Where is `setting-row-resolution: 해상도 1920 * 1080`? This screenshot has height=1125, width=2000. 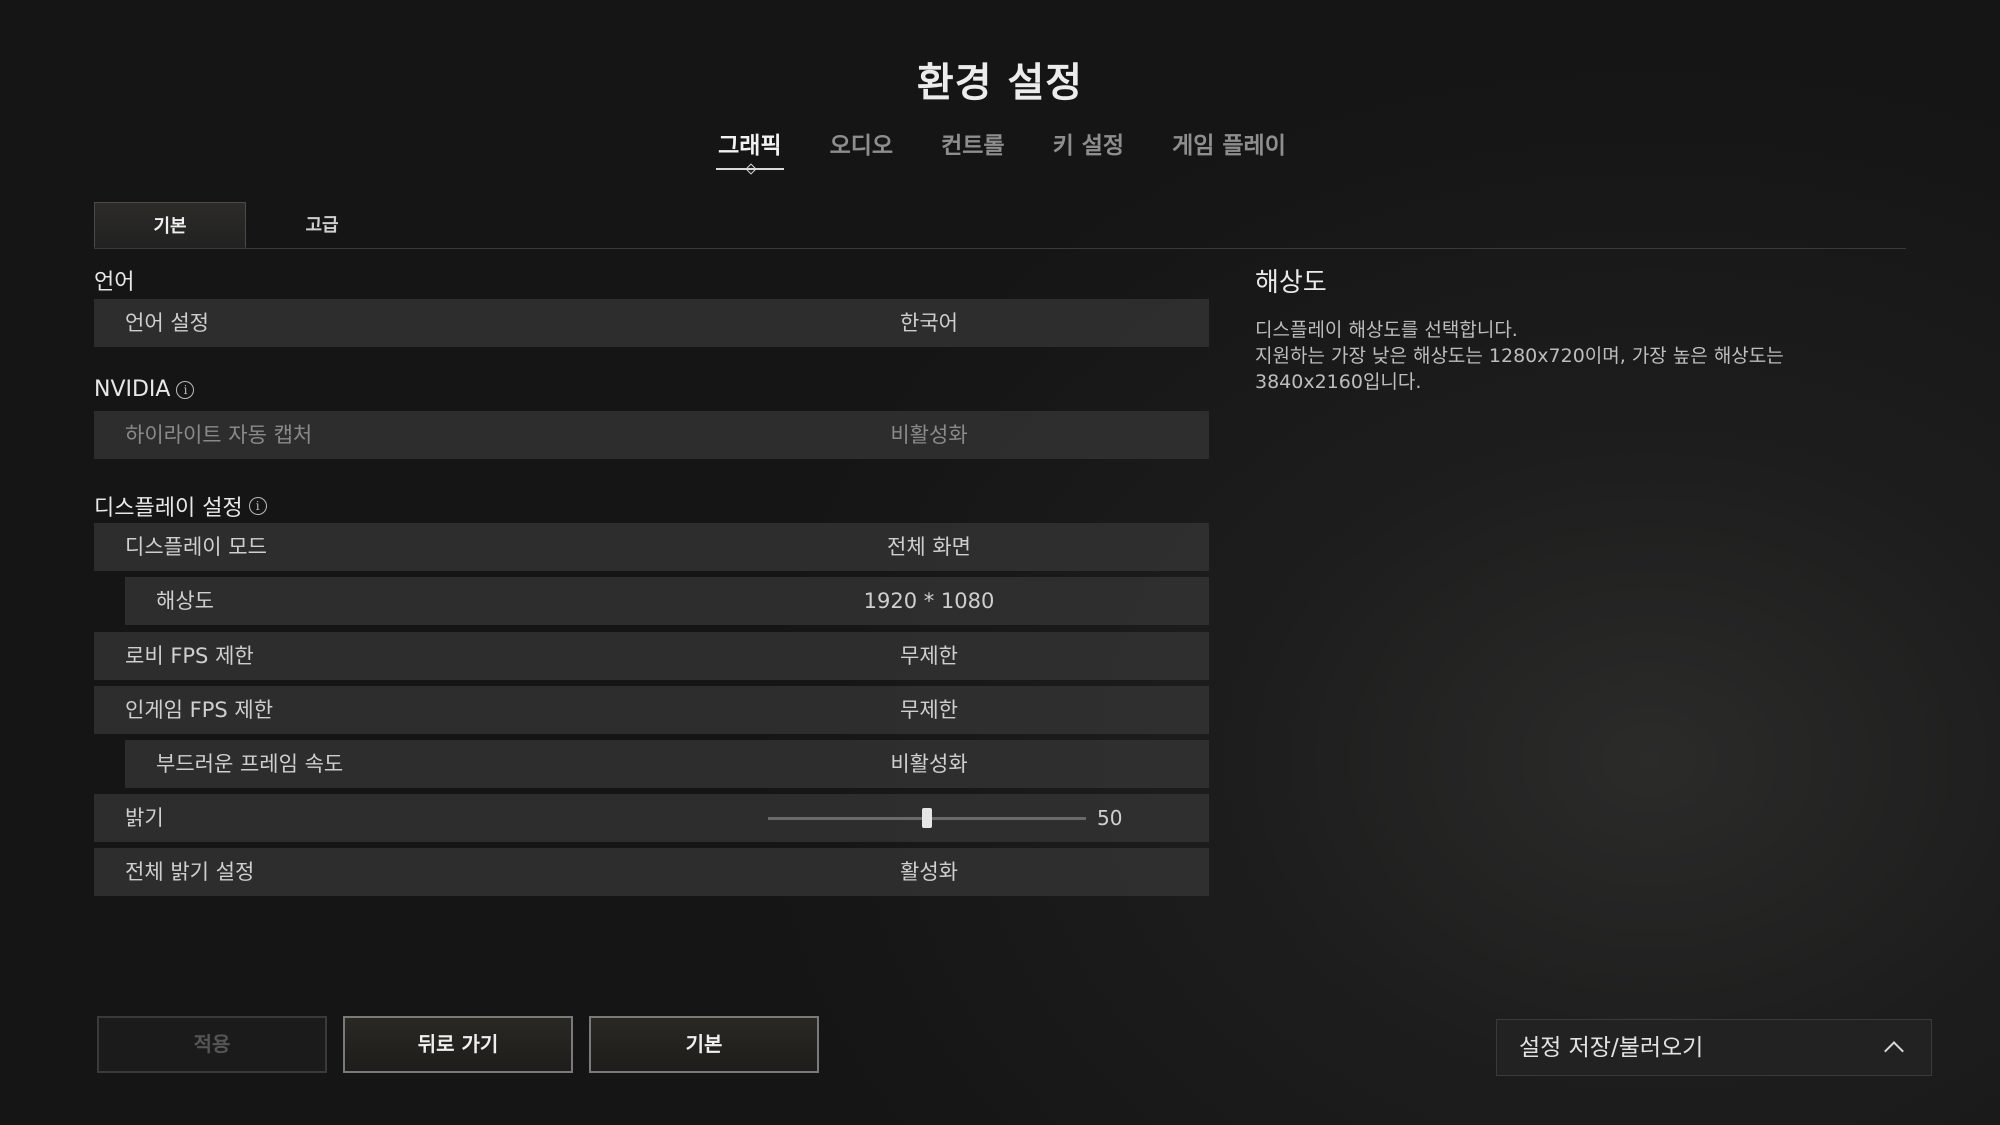
setting-row-resolution: 해상도 1920 * 1080 is located at coordinates (667, 601).